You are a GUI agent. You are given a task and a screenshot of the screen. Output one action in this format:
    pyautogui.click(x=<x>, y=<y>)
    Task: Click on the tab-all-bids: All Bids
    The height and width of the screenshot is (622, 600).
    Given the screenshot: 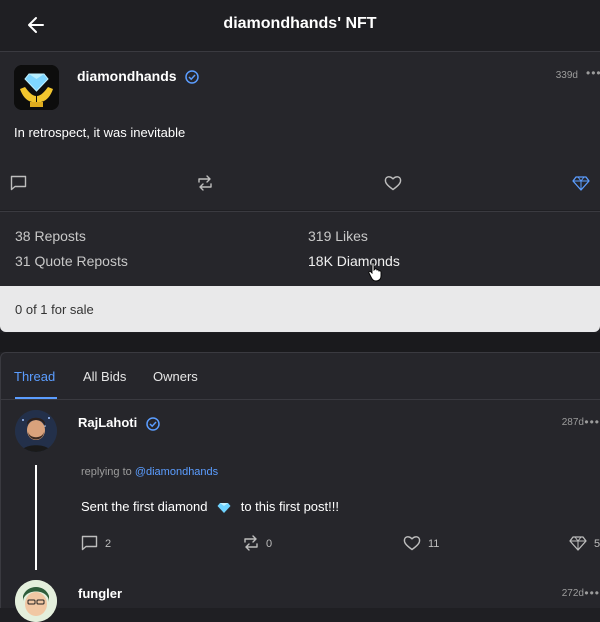 What is the action you would take?
    pyautogui.click(x=104, y=376)
    